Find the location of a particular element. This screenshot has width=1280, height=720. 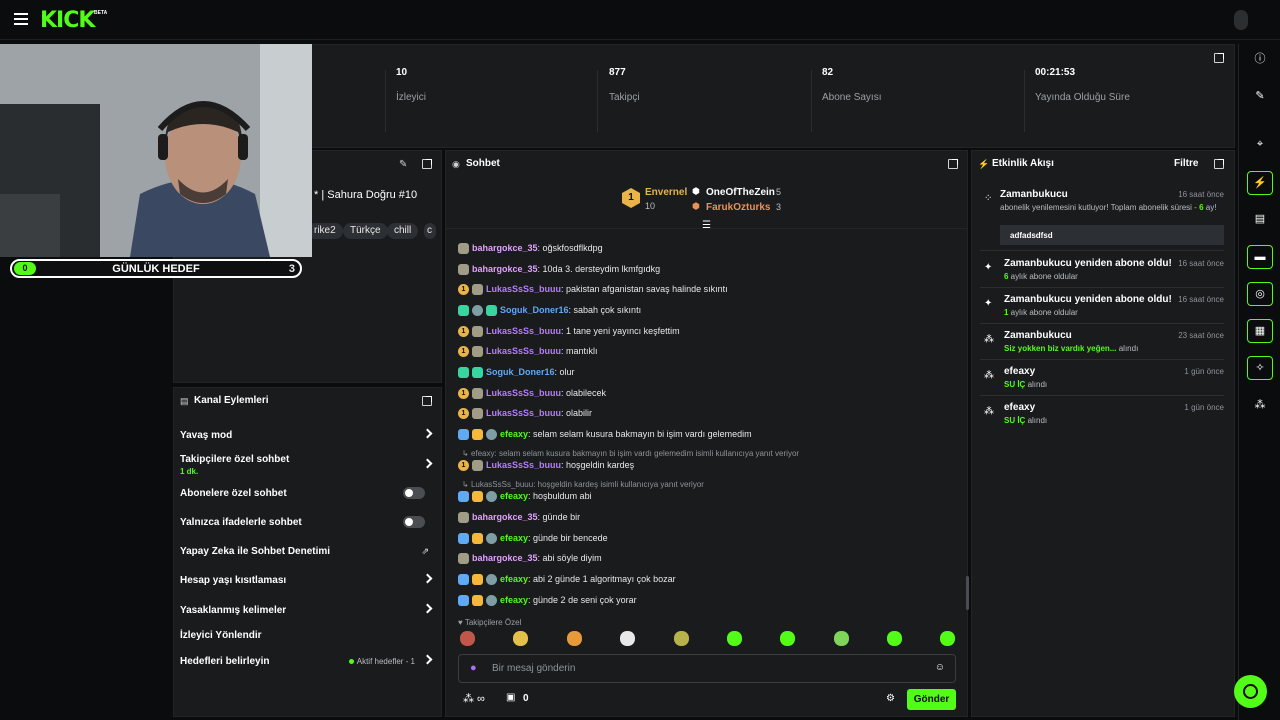

broadcast-icon: ◎ is located at coordinates (1260, 294).